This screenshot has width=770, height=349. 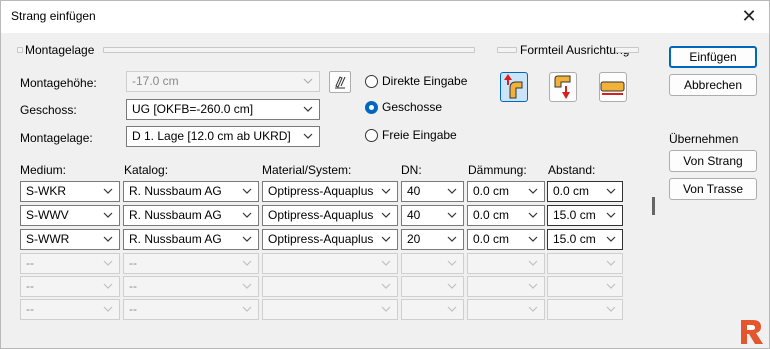 What do you see at coordinates (43, 170) in the screenshot?
I see `header-medium: Medium:` at bounding box center [43, 170].